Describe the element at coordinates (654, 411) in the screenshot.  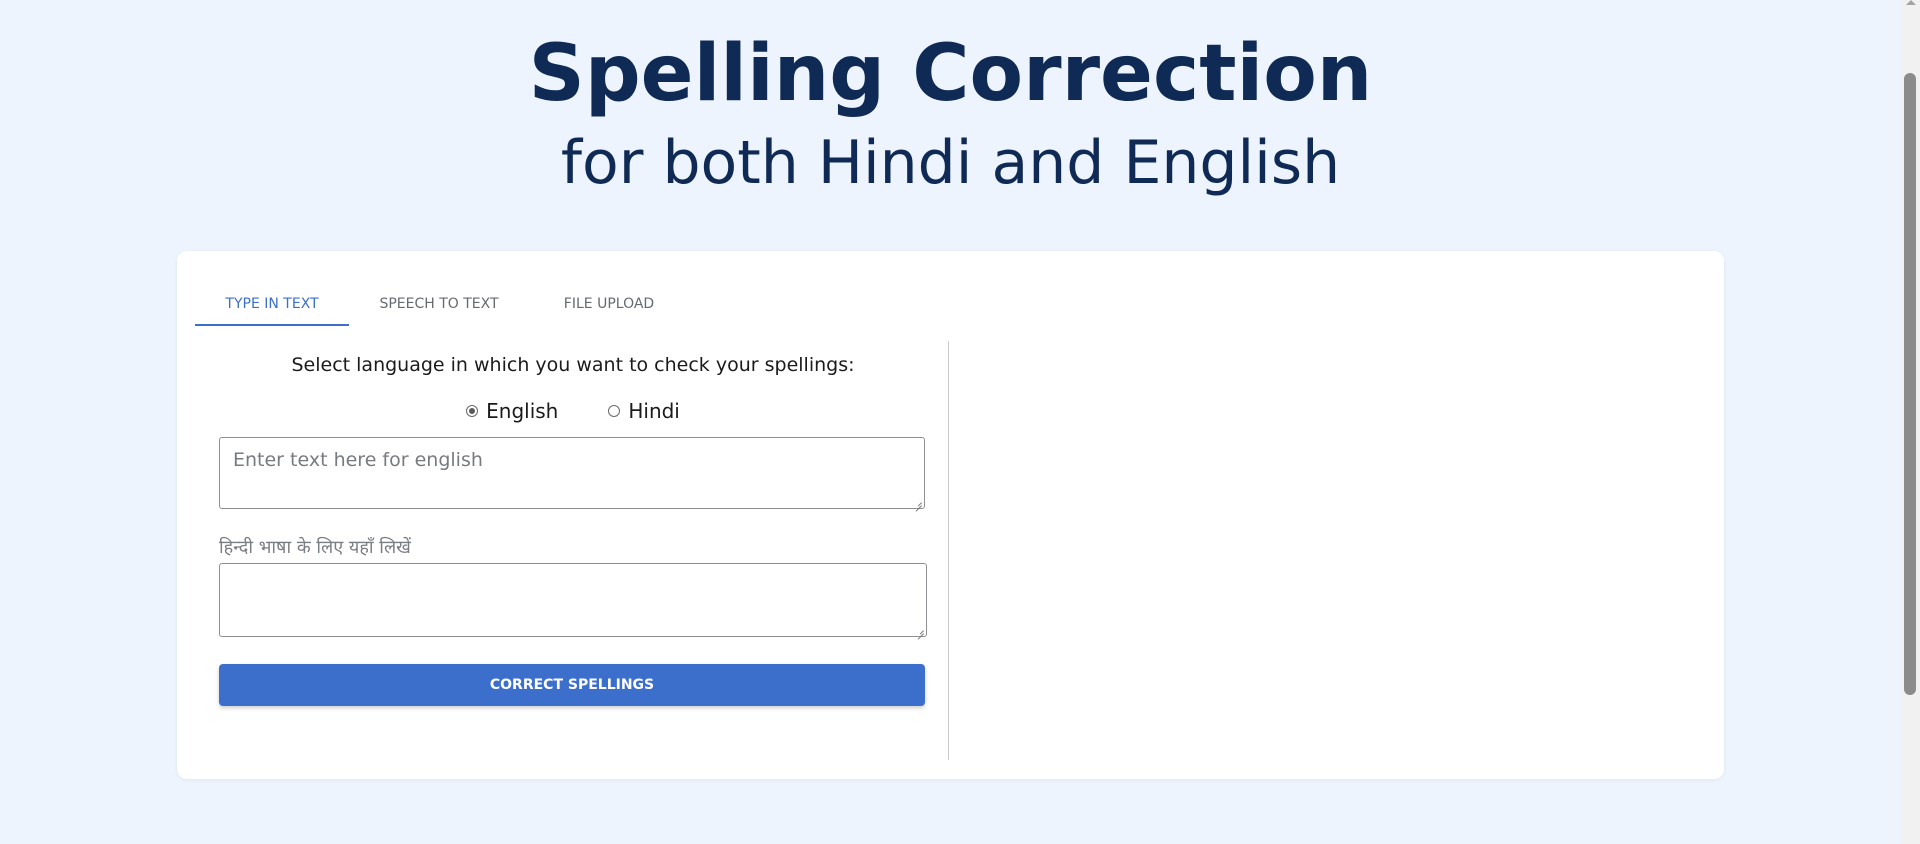
I see `radio-hindi-label: Hindi` at that location.